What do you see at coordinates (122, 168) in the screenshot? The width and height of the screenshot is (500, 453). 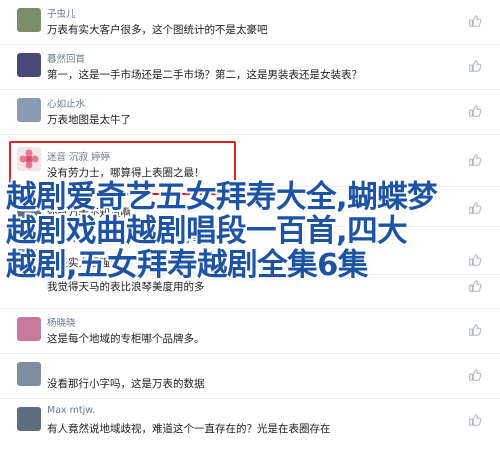 I see `highlight-box` at bounding box center [122, 168].